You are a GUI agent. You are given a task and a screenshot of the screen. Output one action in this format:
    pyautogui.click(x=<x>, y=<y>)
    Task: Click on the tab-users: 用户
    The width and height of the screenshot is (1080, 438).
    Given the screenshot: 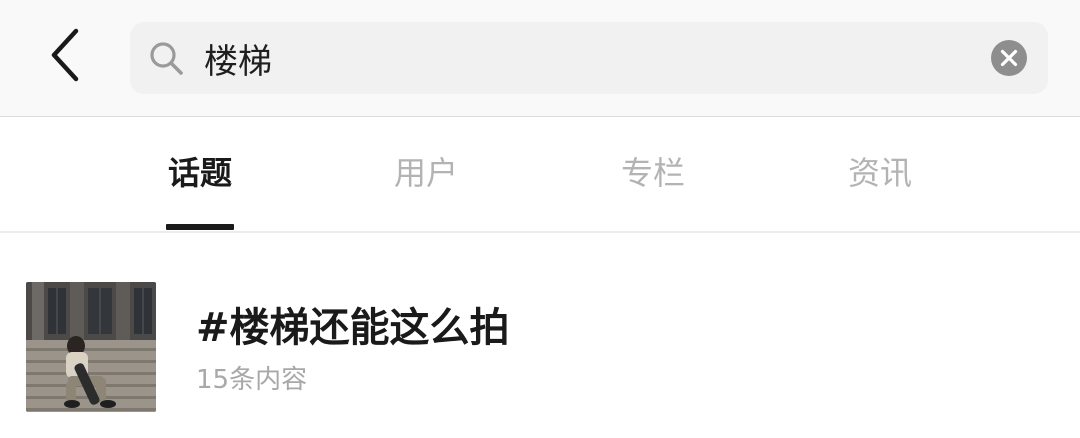 What is the action you would take?
    pyautogui.click(x=426, y=173)
    